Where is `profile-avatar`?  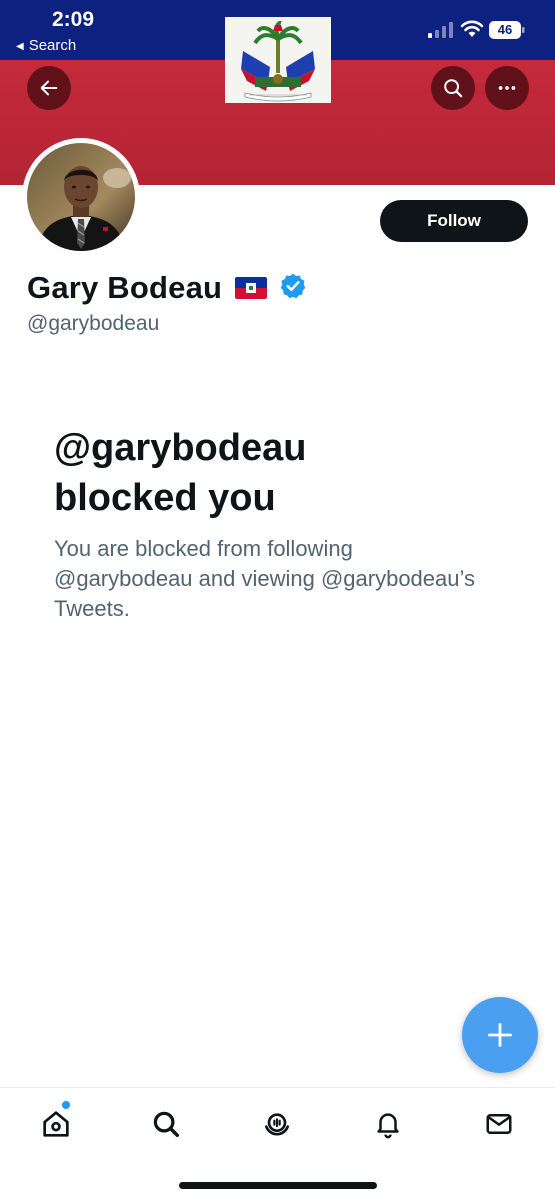
profile-avatar is located at coordinates (81, 197).